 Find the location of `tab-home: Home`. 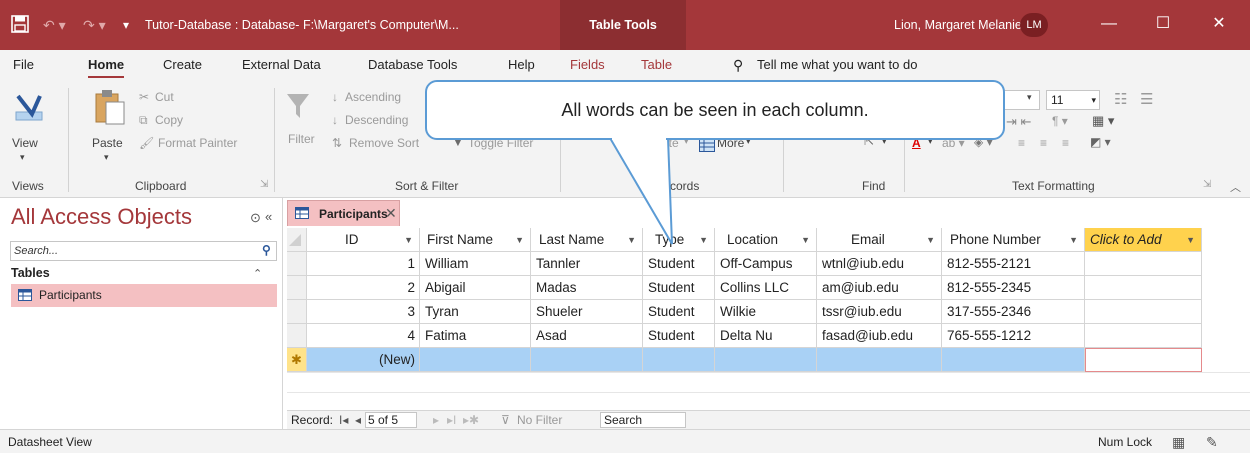

tab-home: Home is located at coordinates (106, 65).